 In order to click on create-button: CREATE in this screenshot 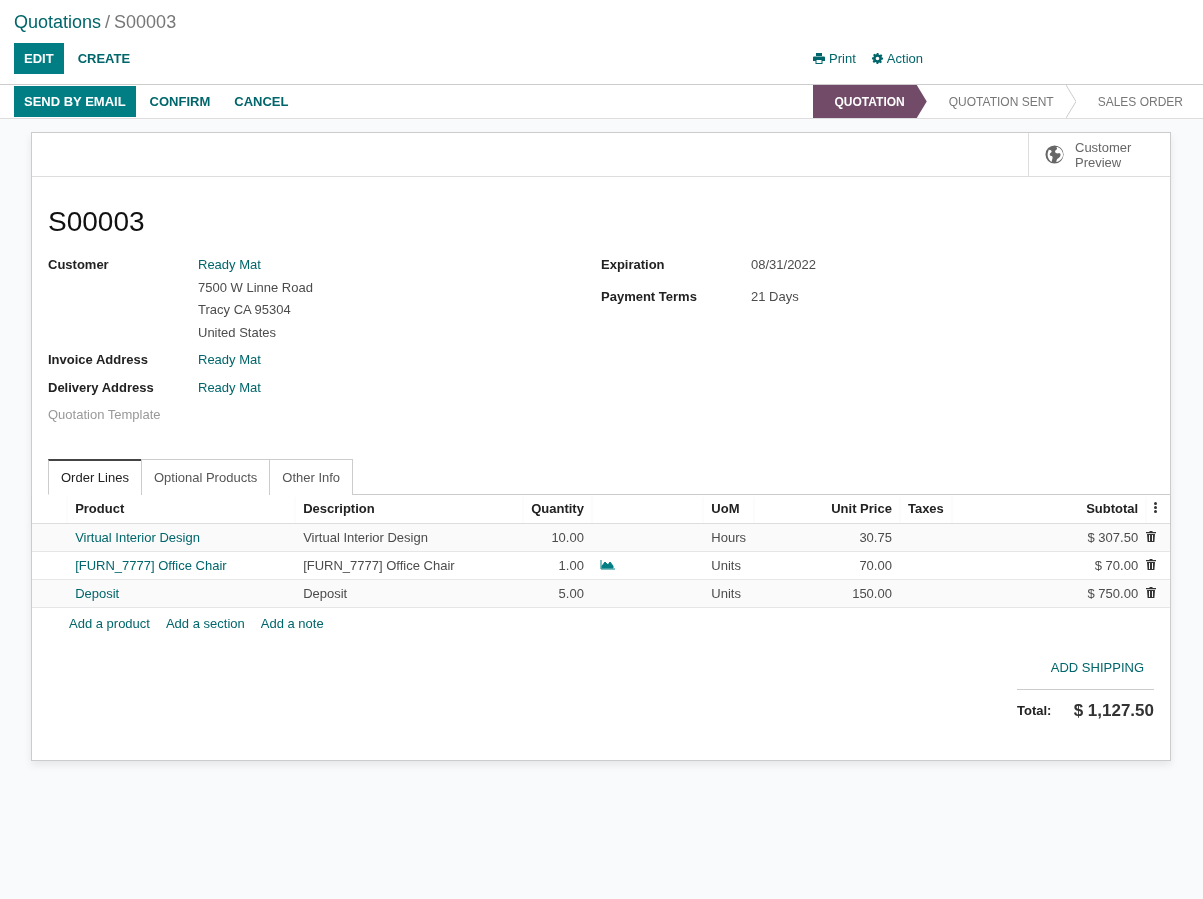, I will do `click(104, 58)`.